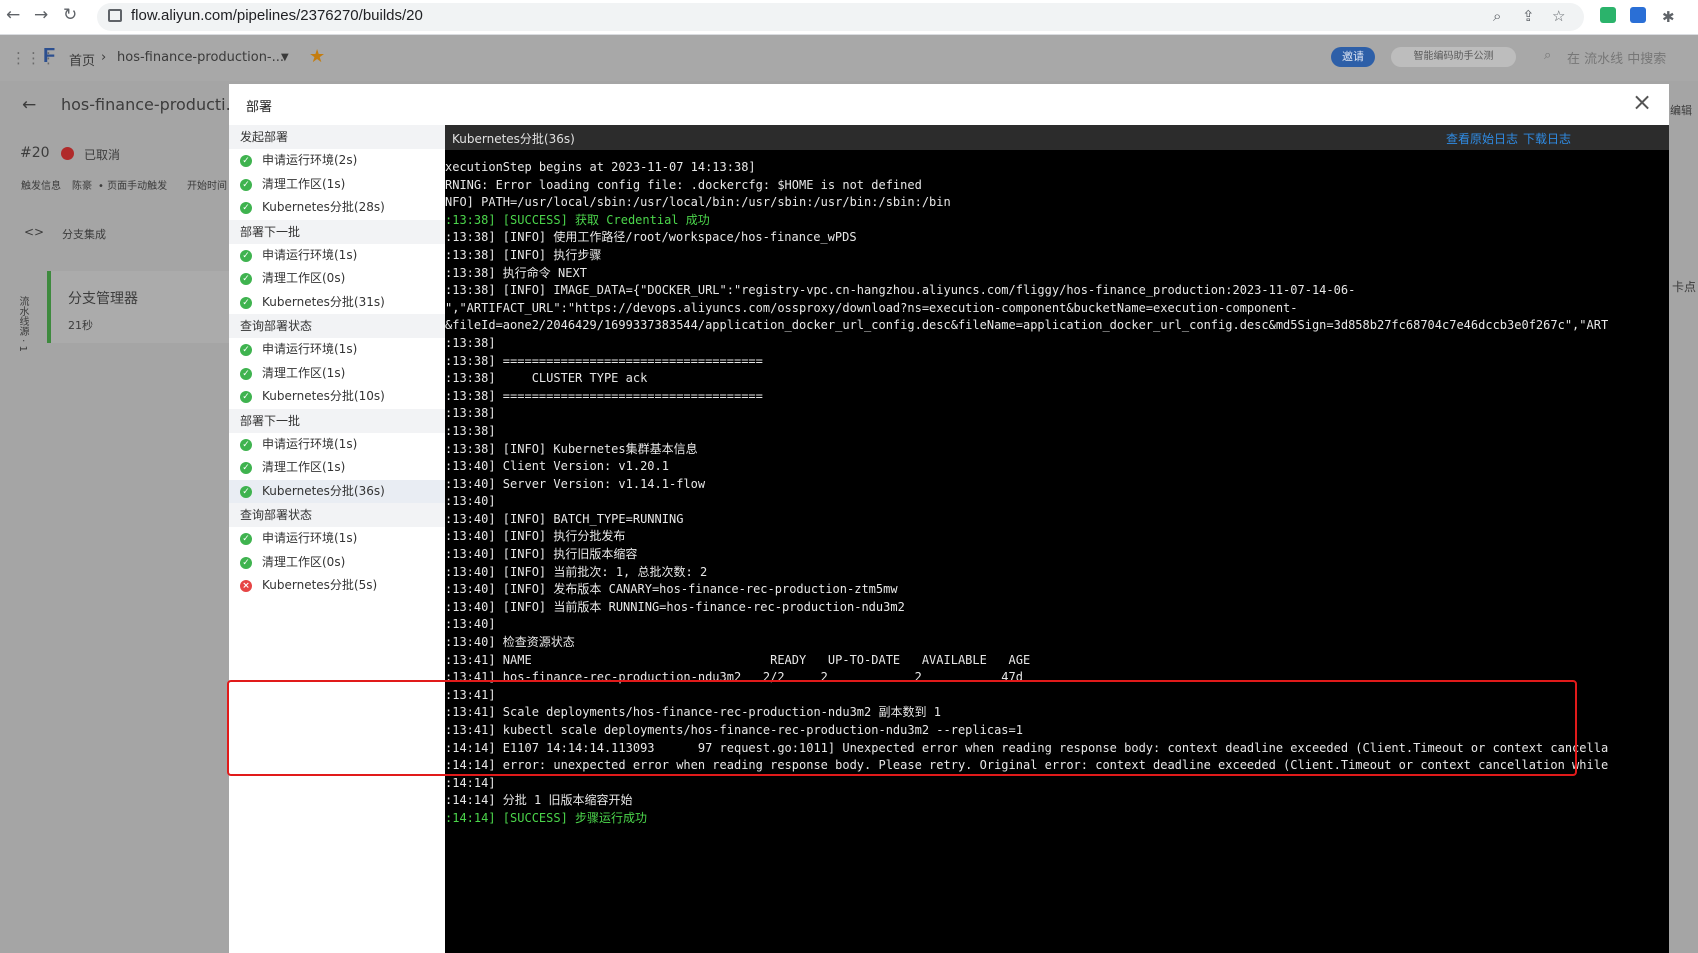  What do you see at coordinates (323, 207) in the screenshot?
I see `step-label: Kubernetes分批(28s)` at bounding box center [323, 207].